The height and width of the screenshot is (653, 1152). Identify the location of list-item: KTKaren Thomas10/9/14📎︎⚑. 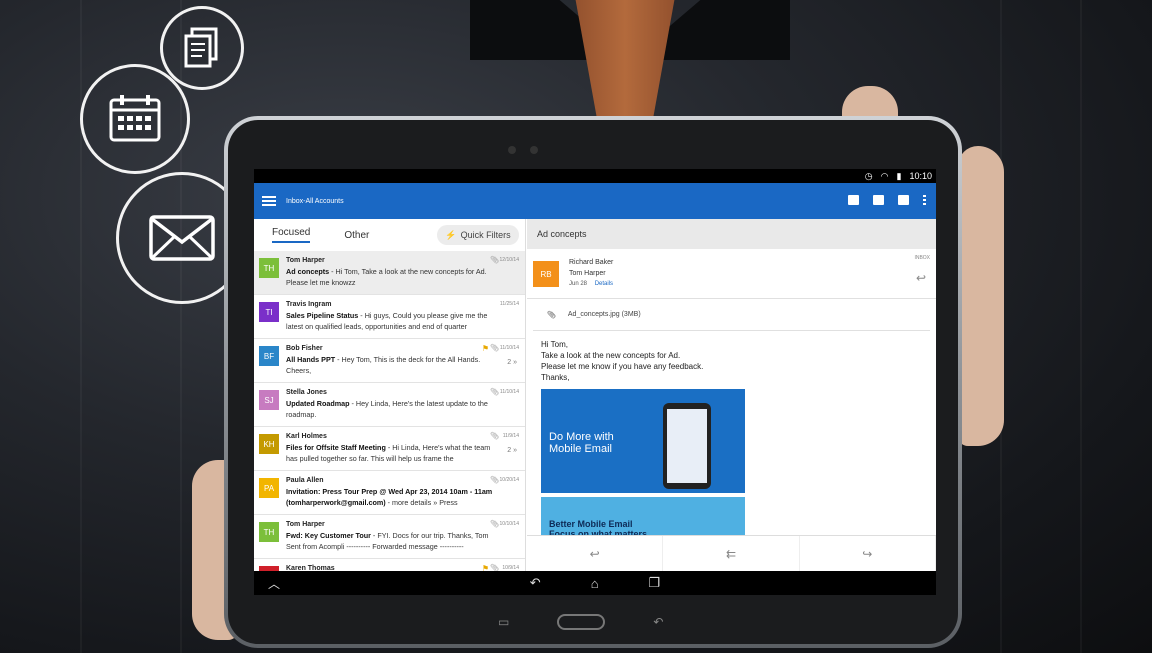
(389, 565).